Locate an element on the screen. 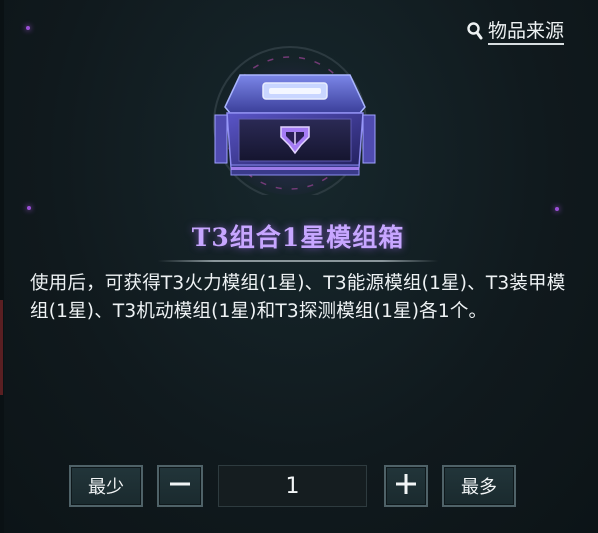 The width and height of the screenshot is (598, 533). quantity-input: 1 is located at coordinates (292, 486).